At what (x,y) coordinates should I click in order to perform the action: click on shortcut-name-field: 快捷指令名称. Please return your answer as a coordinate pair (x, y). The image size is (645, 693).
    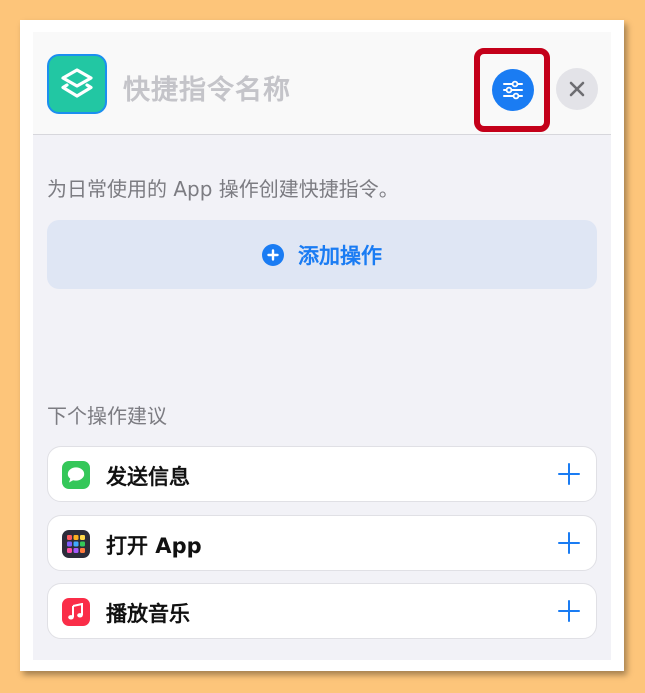
    Looking at the image, I should click on (207, 87).